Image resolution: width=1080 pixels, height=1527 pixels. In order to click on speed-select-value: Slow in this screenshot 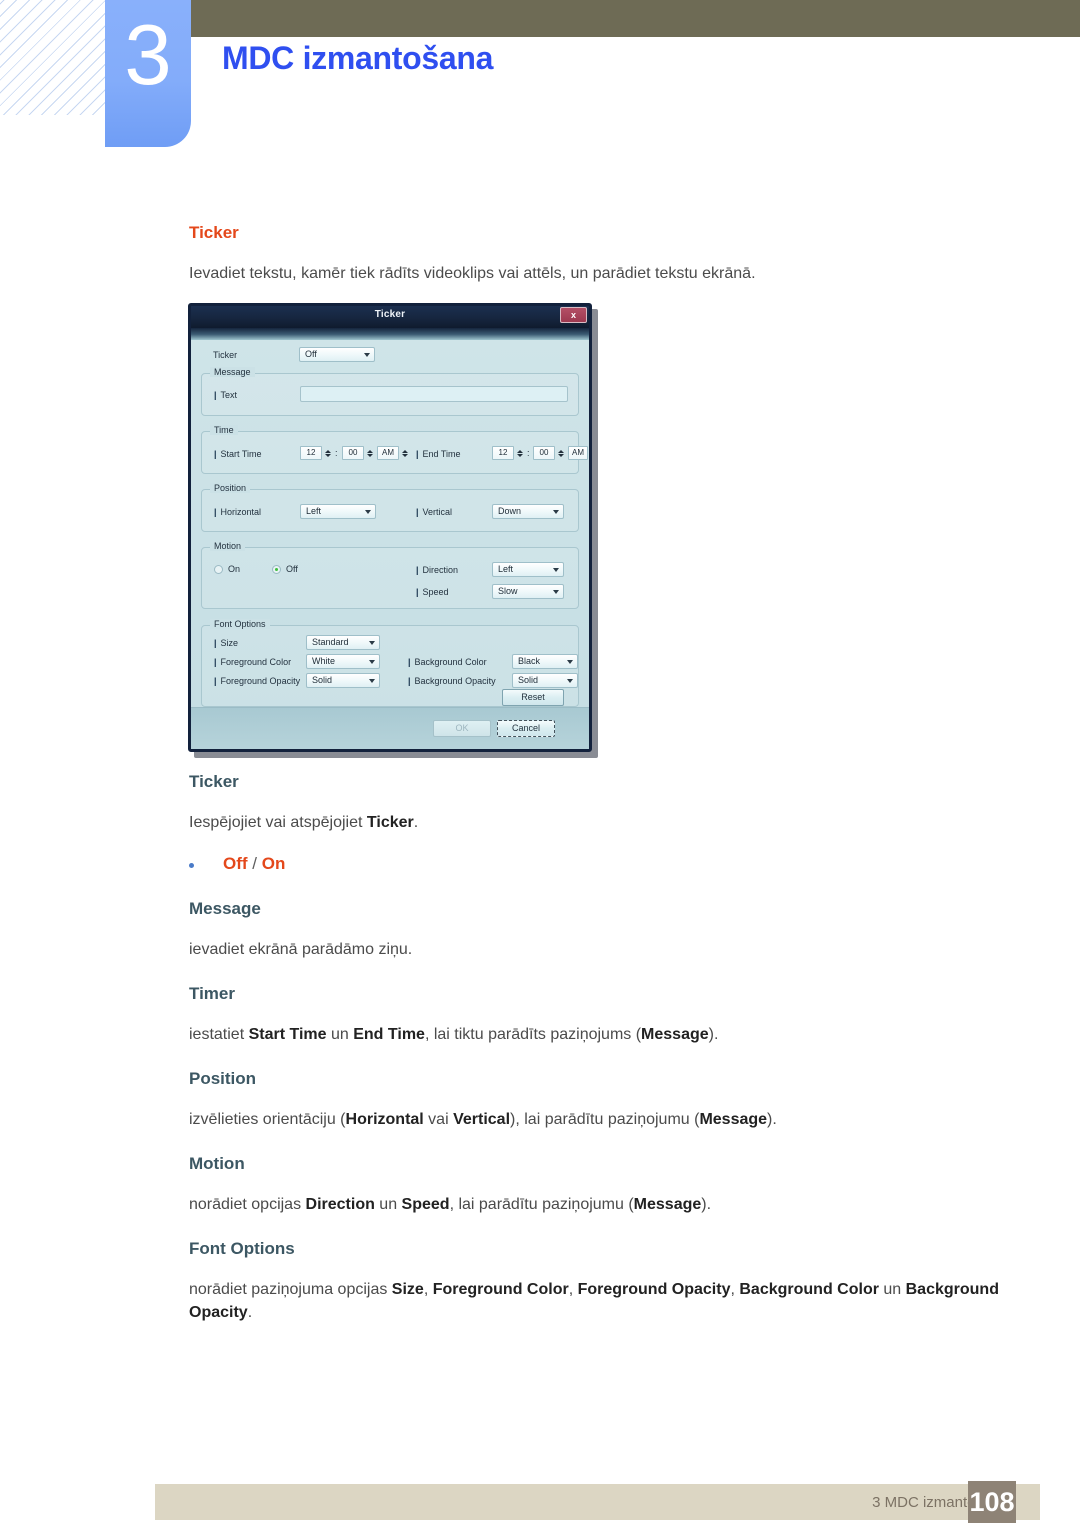, I will do `click(508, 591)`.